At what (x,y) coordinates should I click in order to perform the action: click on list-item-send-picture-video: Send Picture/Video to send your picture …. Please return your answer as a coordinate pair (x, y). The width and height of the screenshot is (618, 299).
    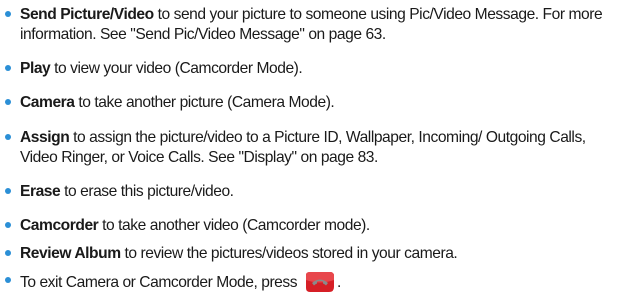
    Looking at the image, I should click on (307, 25).